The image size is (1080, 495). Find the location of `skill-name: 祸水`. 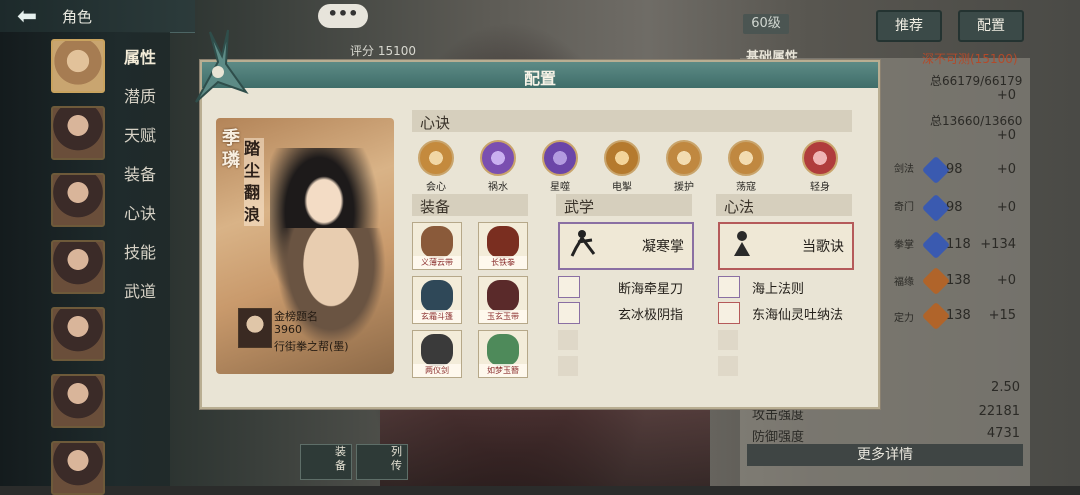

skill-name: 祸水 is located at coordinates (498, 187).